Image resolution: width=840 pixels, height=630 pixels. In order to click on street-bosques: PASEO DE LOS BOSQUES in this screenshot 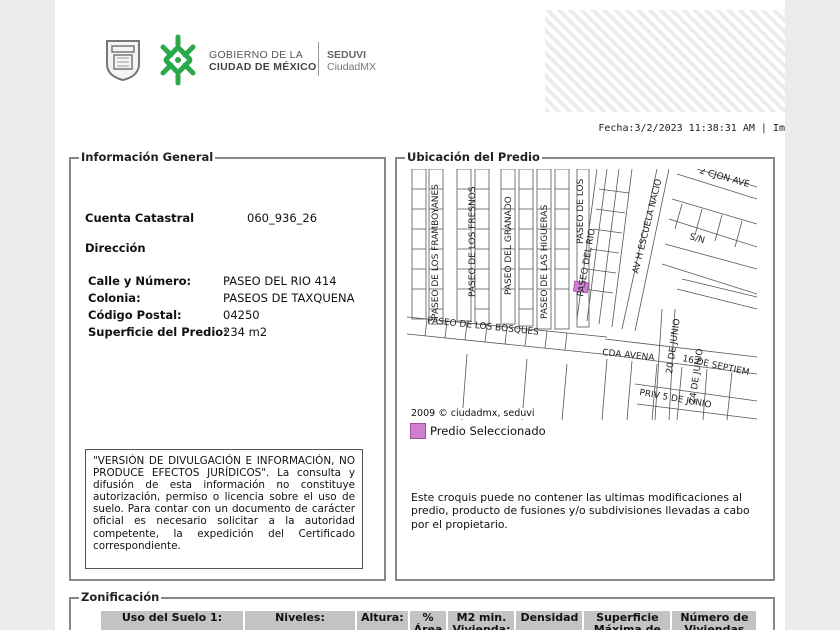, I will do `click(483, 327)`.